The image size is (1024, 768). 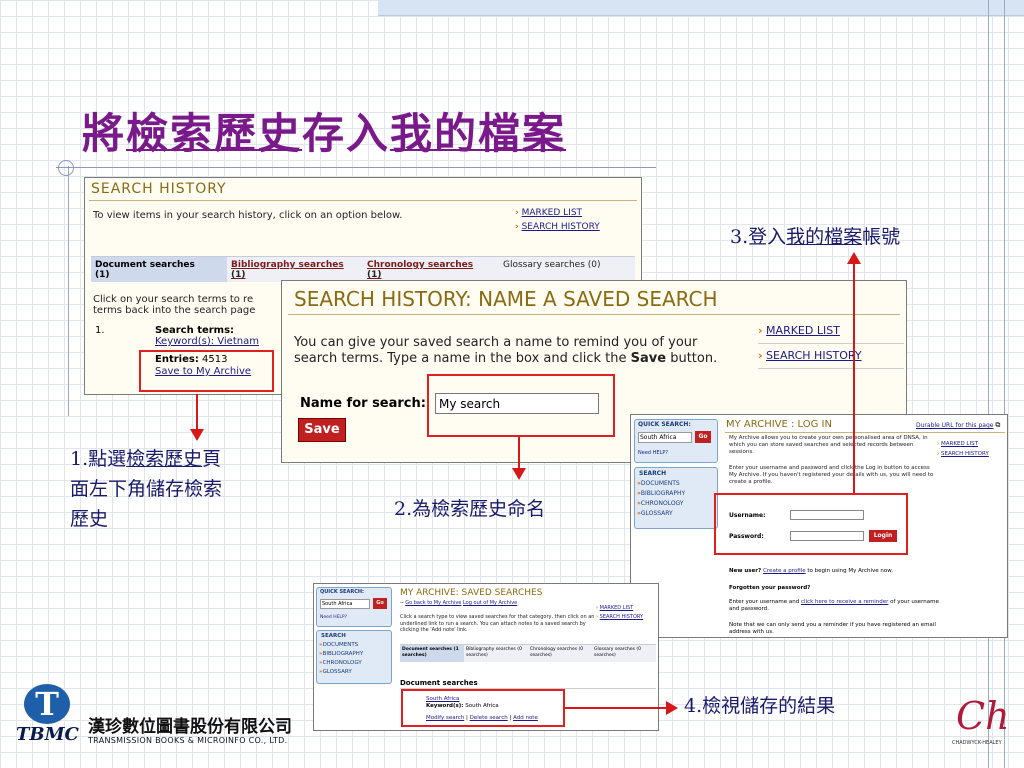 What do you see at coordinates (363, 403) in the screenshot?
I see `name-for-search-label: Name for search:` at bounding box center [363, 403].